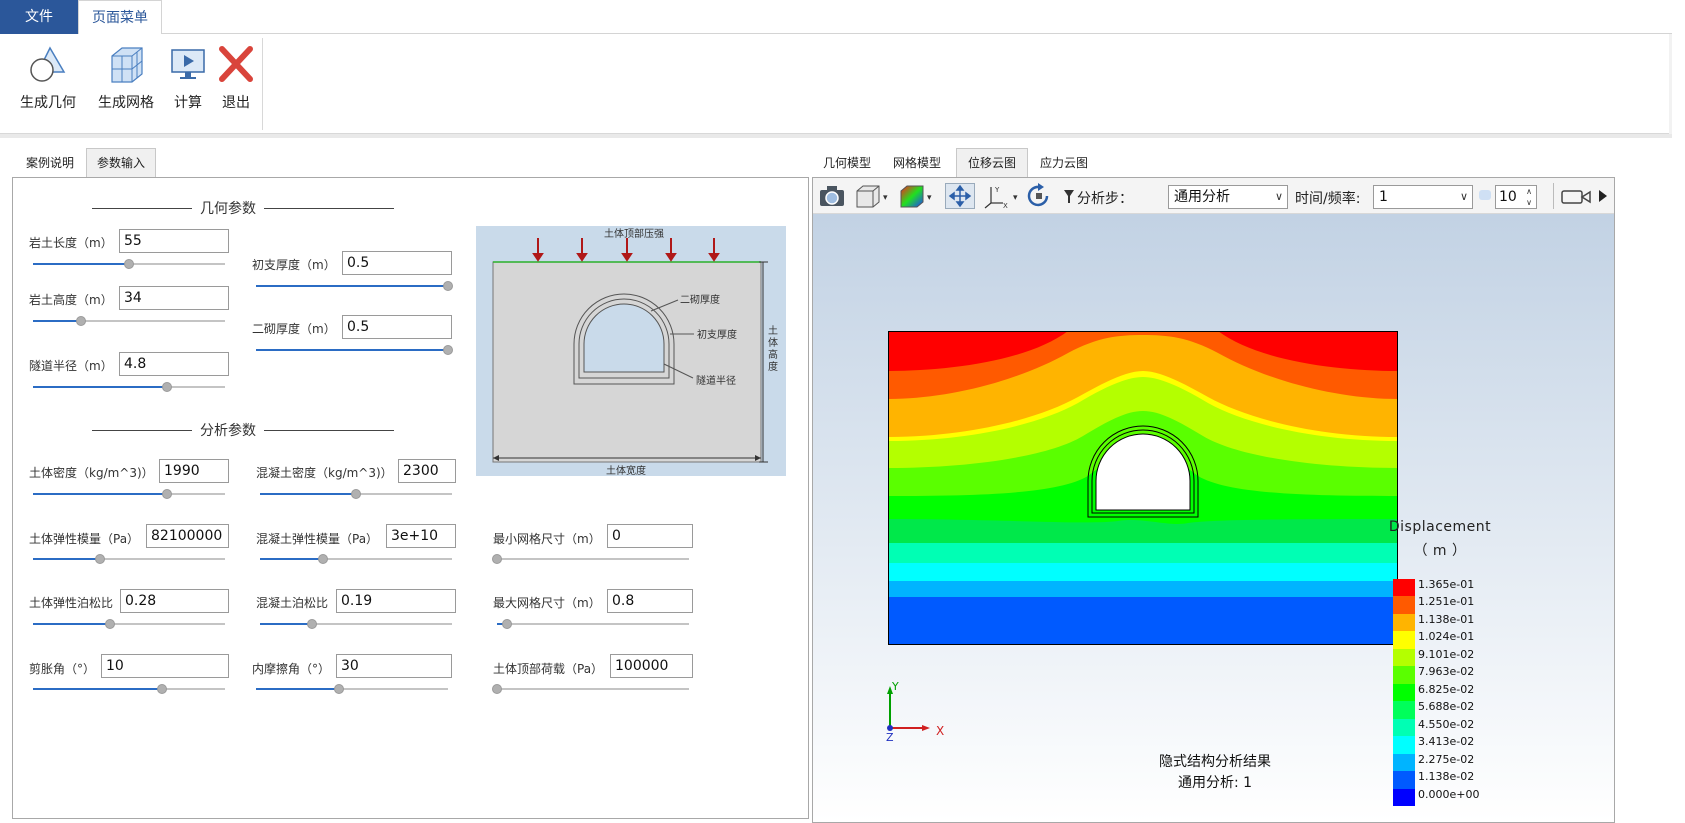  I want to click on menu-tab-page: 页面菜单, so click(120, 17).